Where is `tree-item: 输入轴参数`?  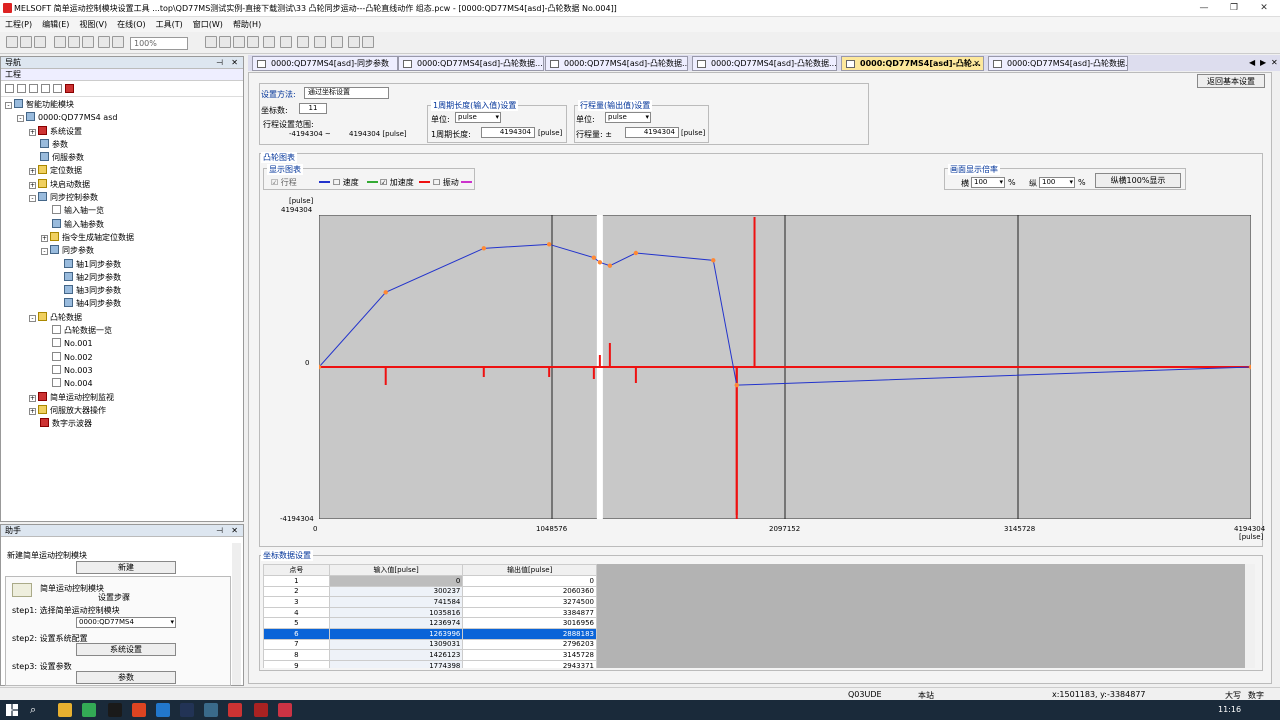
tree-item: 输入轴参数 is located at coordinates (124, 224).